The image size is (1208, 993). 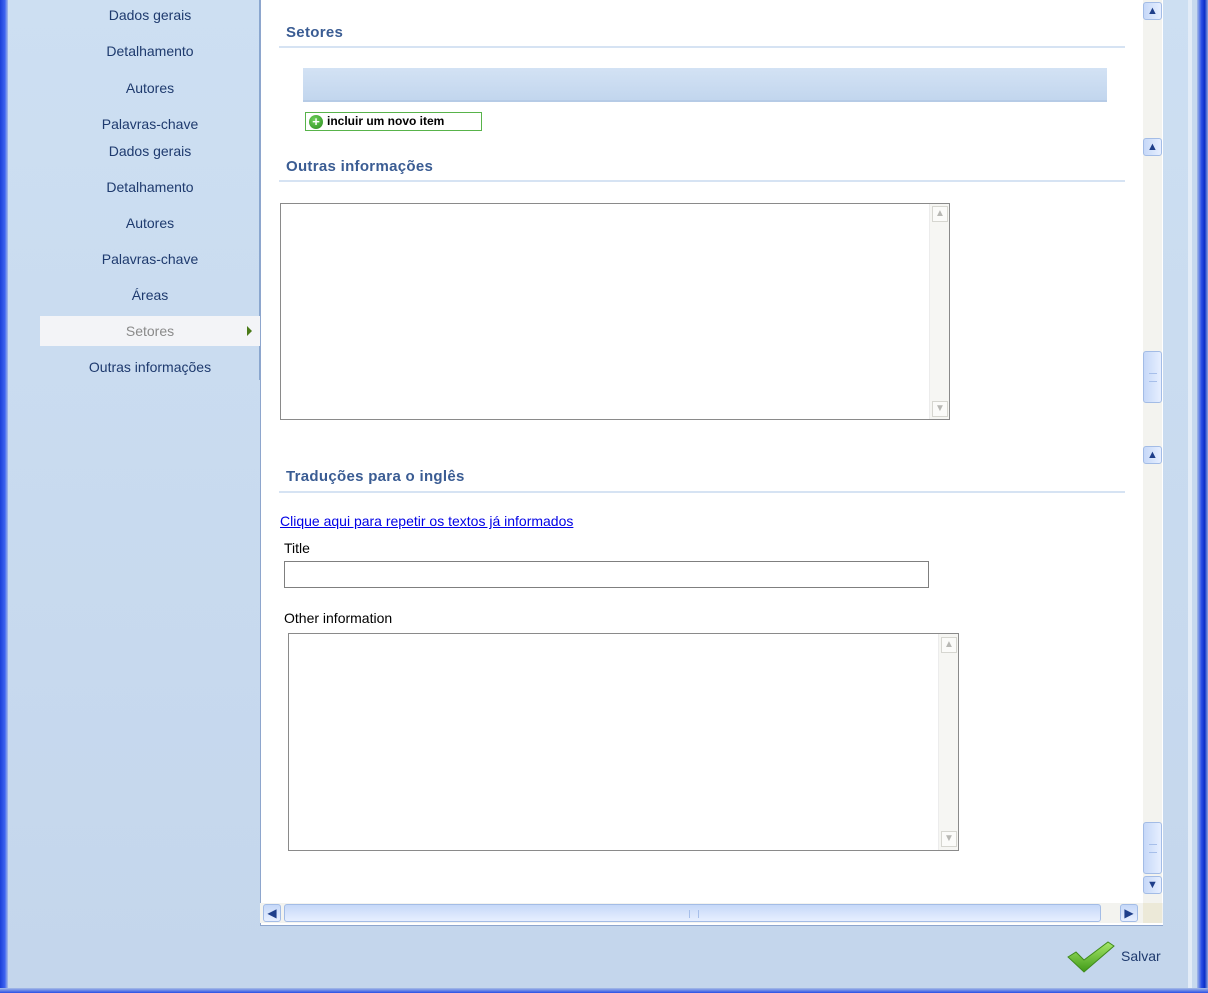 What do you see at coordinates (272, 913) in the screenshot?
I see `chevron-left-icon: ◀` at bounding box center [272, 913].